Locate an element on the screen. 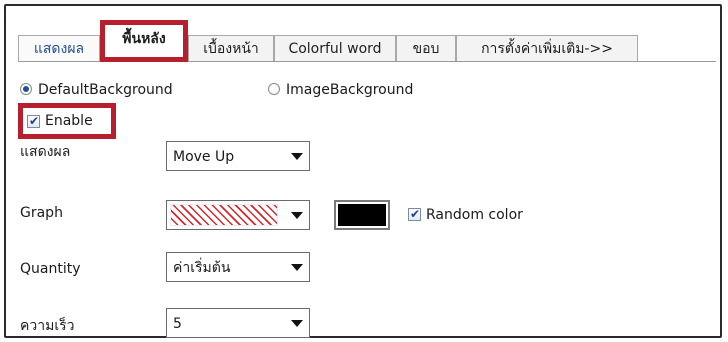 This screenshot has height=342, width=728. quantity-value: ค่าเริ่มต้น is located at coordinates (202, 268).